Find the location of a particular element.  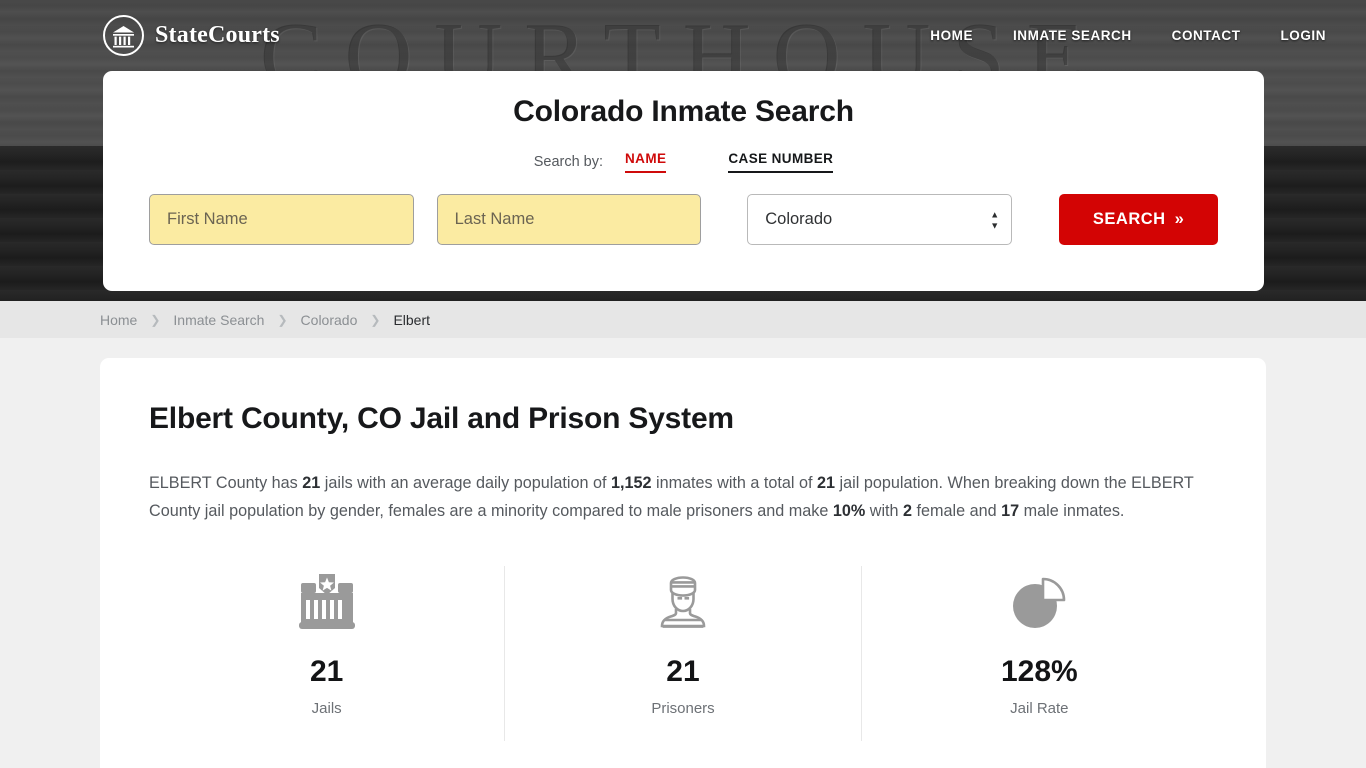

breadcrumb-item-inmate-search: Inmate Search is located at coordinates (218, 320).